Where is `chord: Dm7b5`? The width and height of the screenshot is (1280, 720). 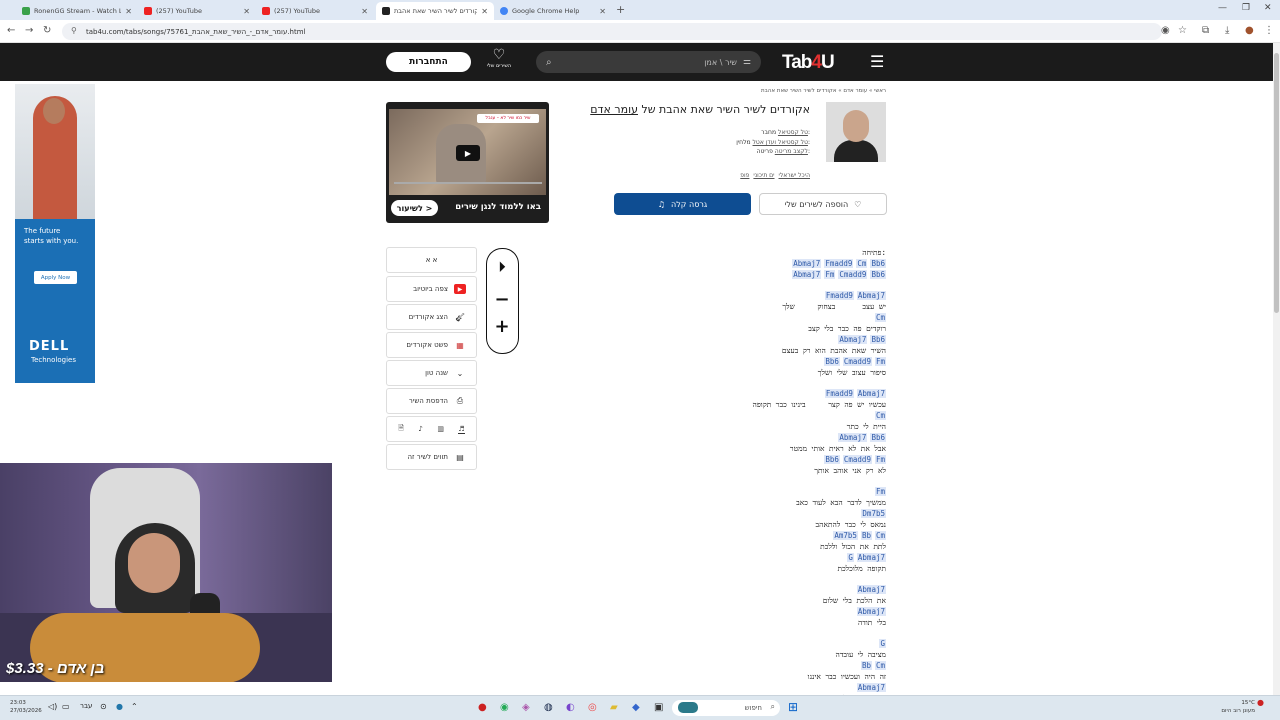
chord: Dm7b5 is located at coordinates (873, 513).